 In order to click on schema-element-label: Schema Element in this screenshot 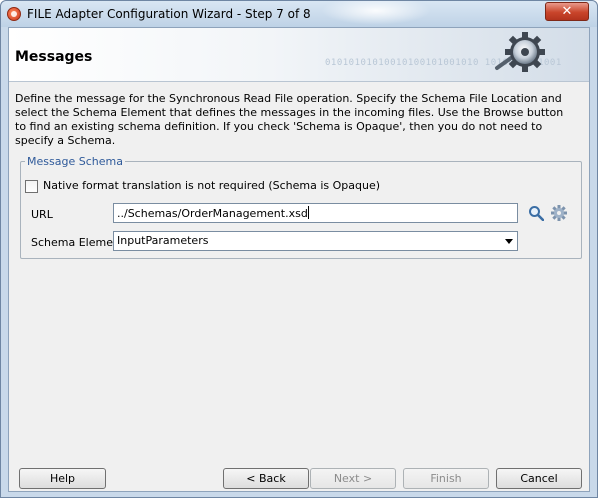, I will do `click(78, 242)`.